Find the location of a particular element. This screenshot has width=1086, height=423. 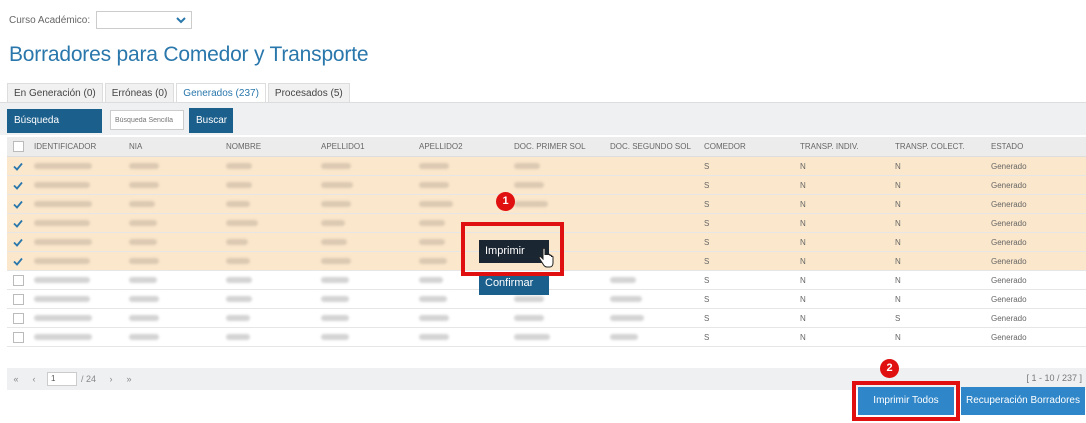

course-select is located at coordinates (144, 20).